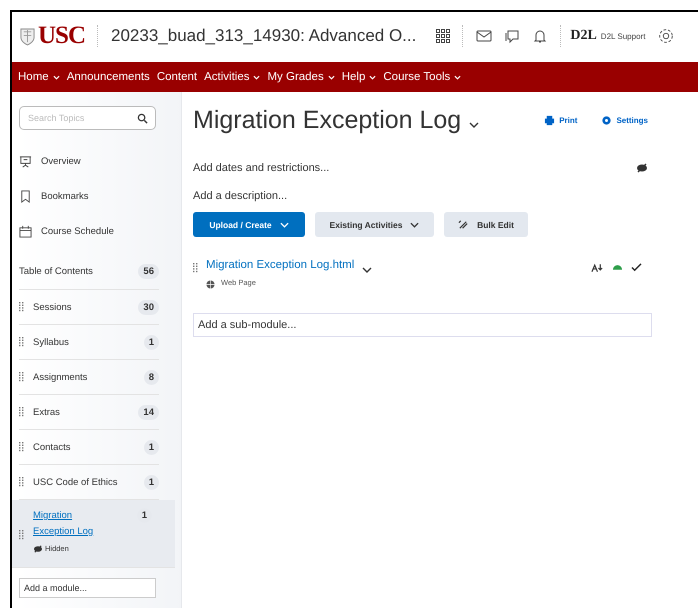 This screenshot has width=698, height=610. Describe the element at coordinates (280, 265) in the screenshot. I see `topic-link: Migration Exception Log.html` at that location.